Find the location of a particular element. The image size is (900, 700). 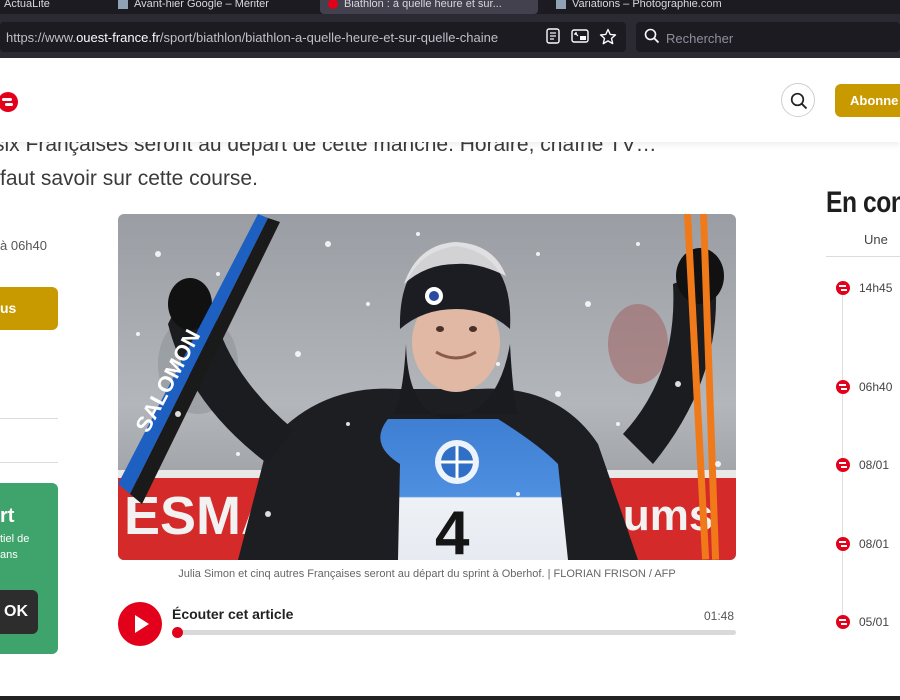

consent-card: rt tiel de ans OK is located at coordinates (29, 568).